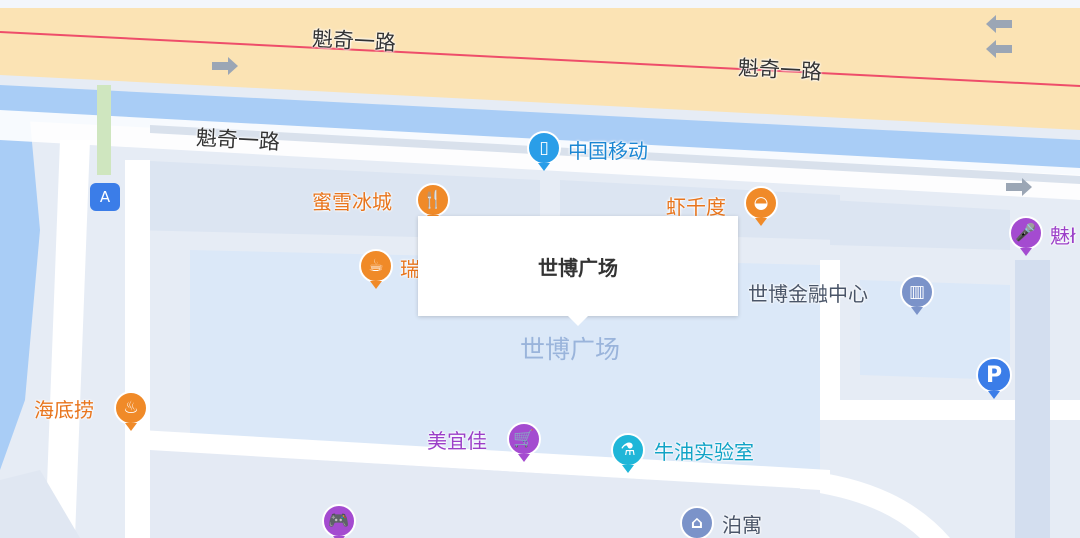  Describe the element at coordinates (578, 267) in the screenshot. I see `callout-title: 世博广场` at that location.